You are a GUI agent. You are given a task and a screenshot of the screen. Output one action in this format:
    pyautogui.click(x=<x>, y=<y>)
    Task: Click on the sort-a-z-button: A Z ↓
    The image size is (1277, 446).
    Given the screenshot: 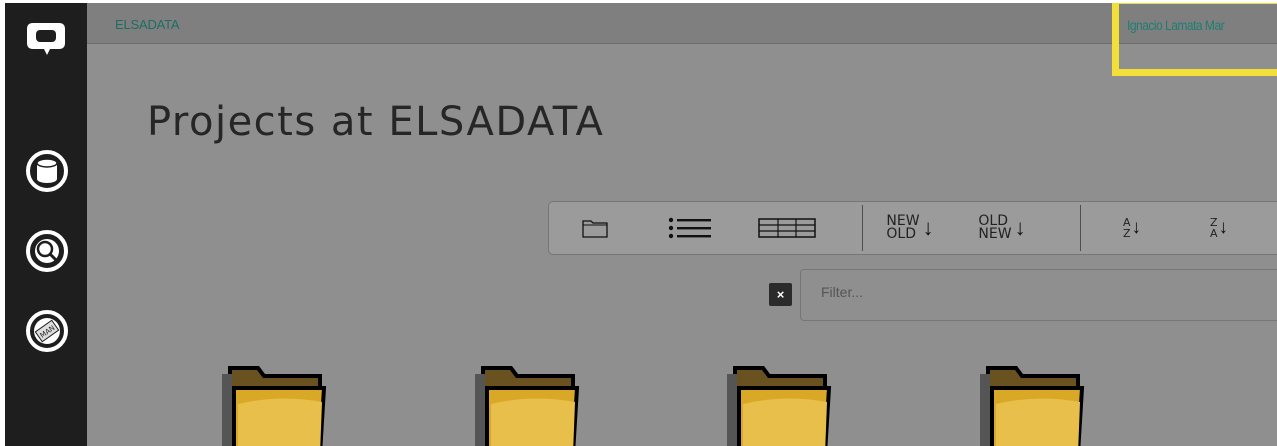 What is the action you would take?
    pyautogui.click(x=1132, y=228)
    